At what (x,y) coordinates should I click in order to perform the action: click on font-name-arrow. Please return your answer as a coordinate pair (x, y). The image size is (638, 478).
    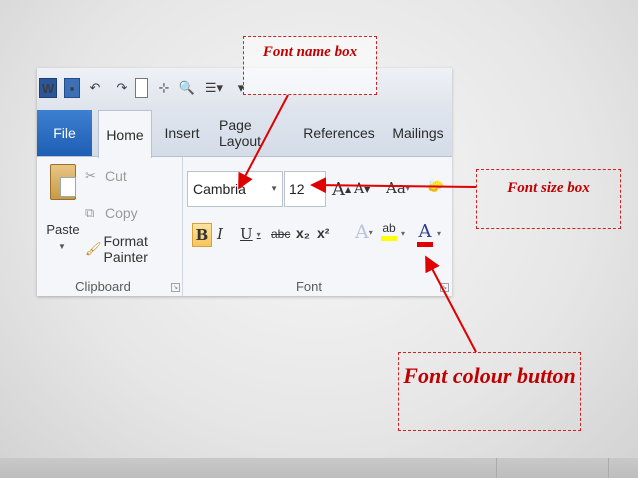
    Looking at the image, I should click on (263, 142).